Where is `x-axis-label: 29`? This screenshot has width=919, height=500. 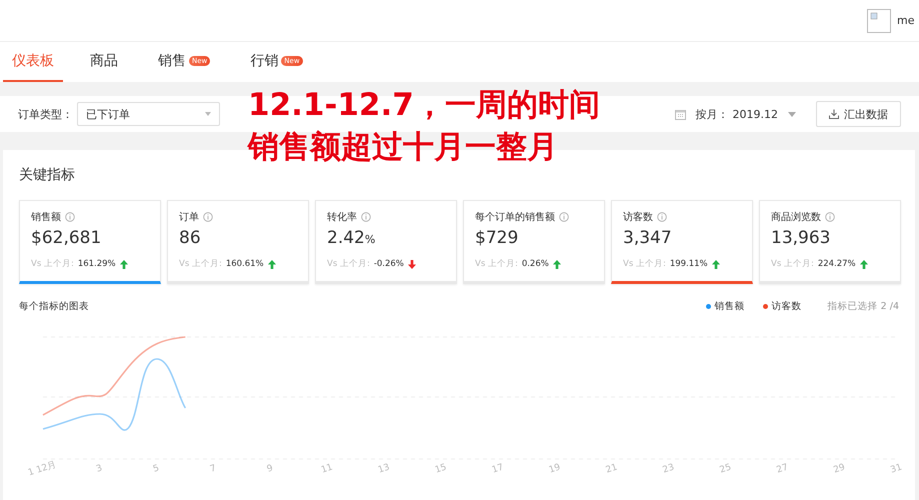
x-axis-label: 29 is located at coordinates (839, 469).